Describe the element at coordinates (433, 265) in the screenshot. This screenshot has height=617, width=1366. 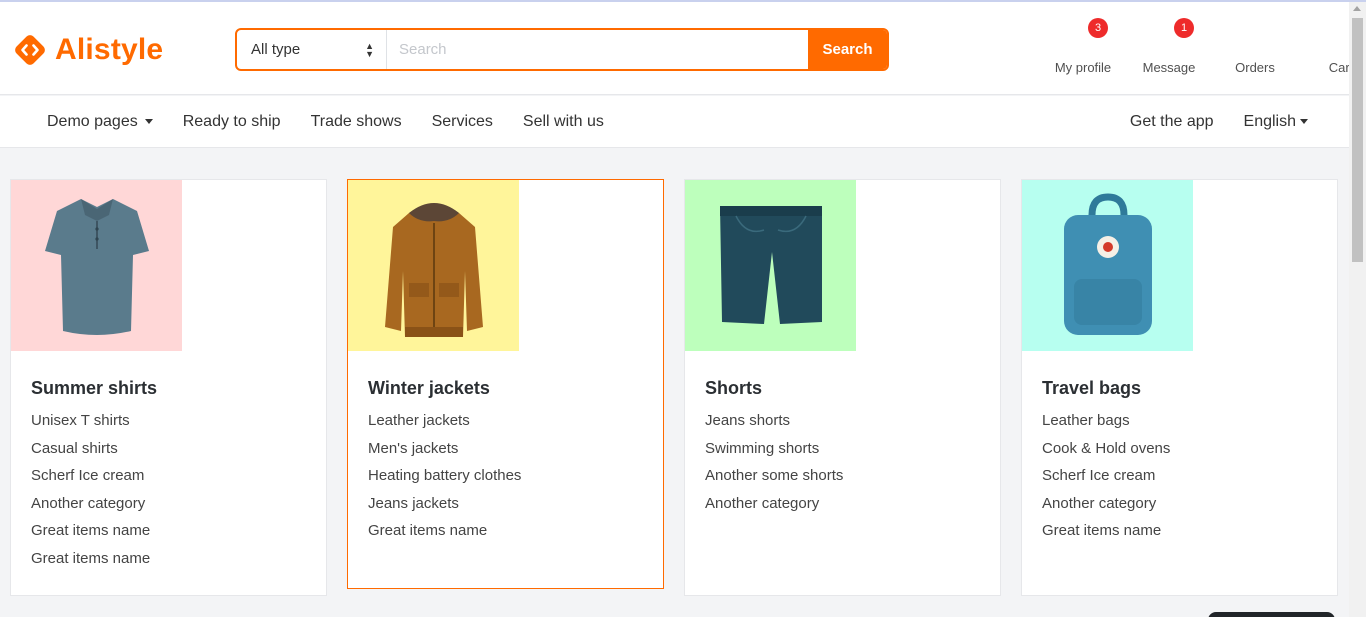
I see `winter-jacket-image` at that location.